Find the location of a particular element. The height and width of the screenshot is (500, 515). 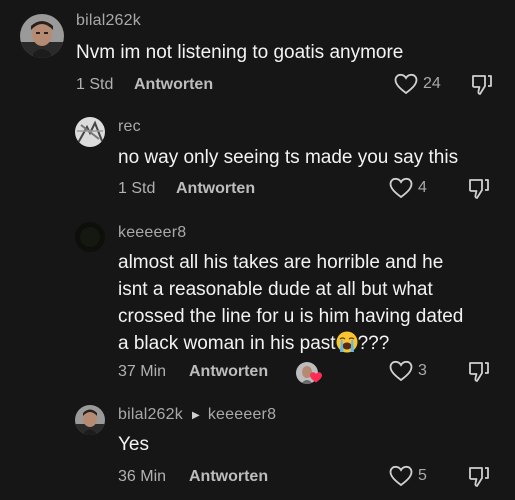

like-count: 4 is located at coordinates (422, 187).